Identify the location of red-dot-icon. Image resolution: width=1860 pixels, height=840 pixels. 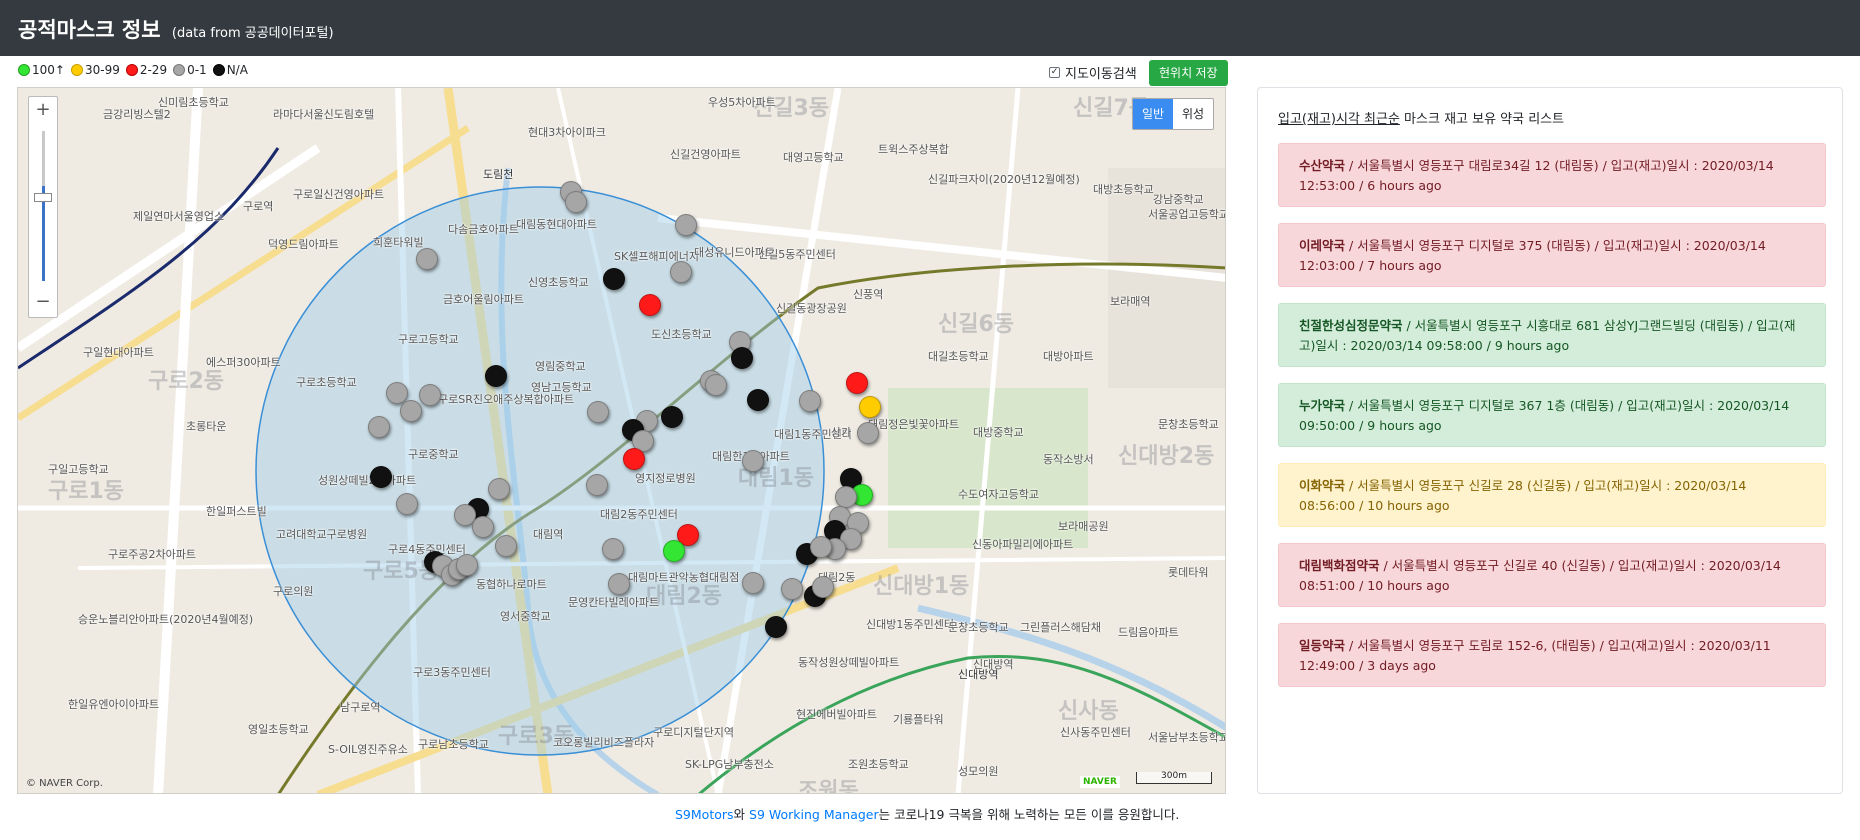
(131, 70).